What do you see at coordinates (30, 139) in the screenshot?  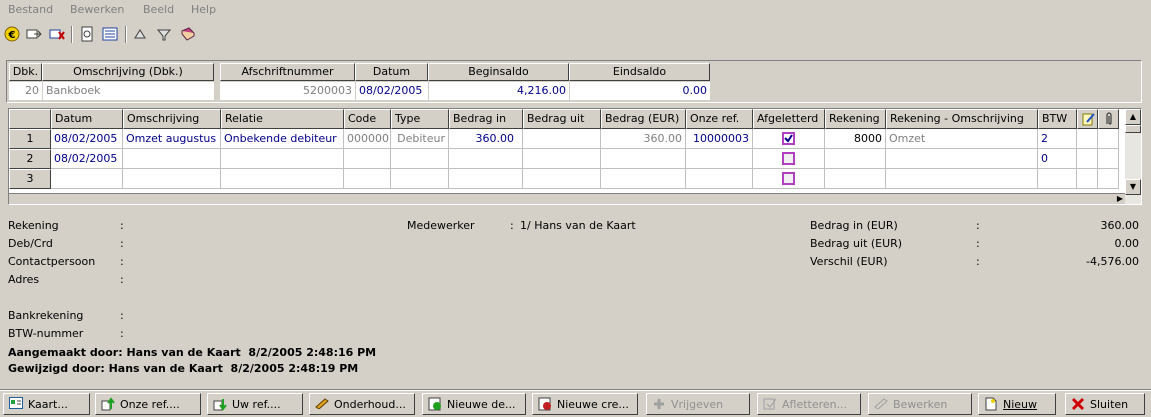 I see `row-header: 1` at bounding box center [30, 139].